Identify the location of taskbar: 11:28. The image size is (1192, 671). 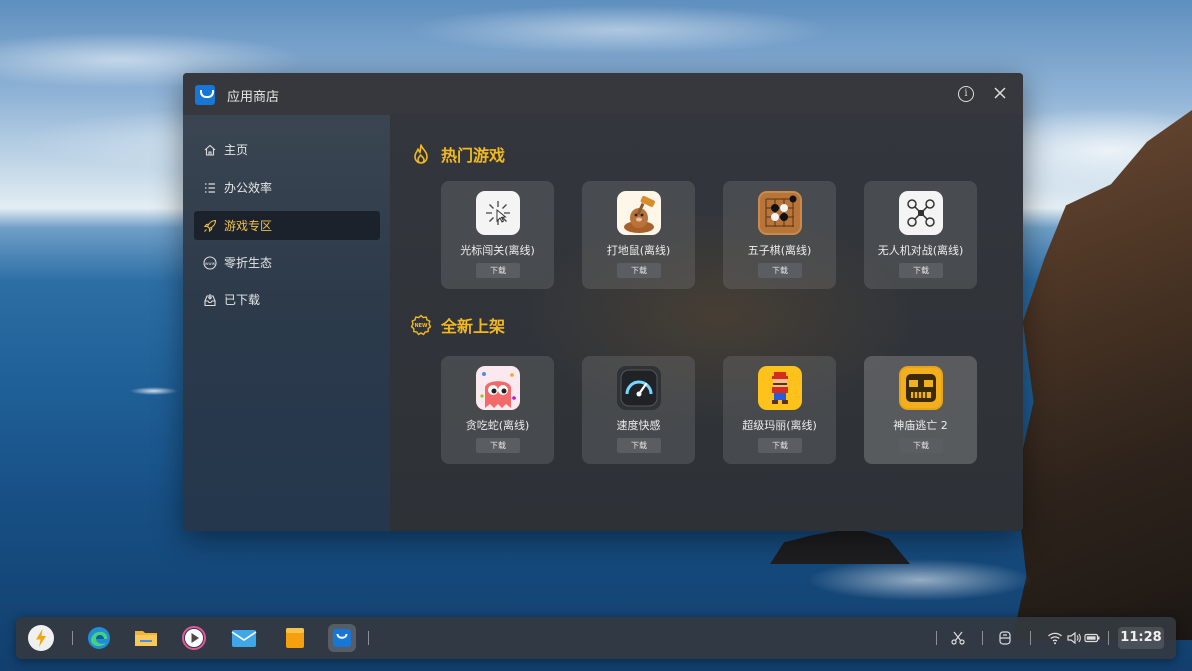
(596, 638).